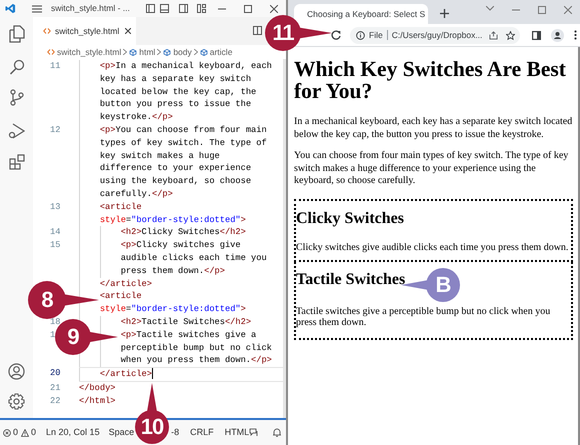 The width and height of the screenshot is (580, 445). What do you see at coordinates (16, 162) in the screenshot?
I see `extensions-icon` at bounding box center [16, 162].